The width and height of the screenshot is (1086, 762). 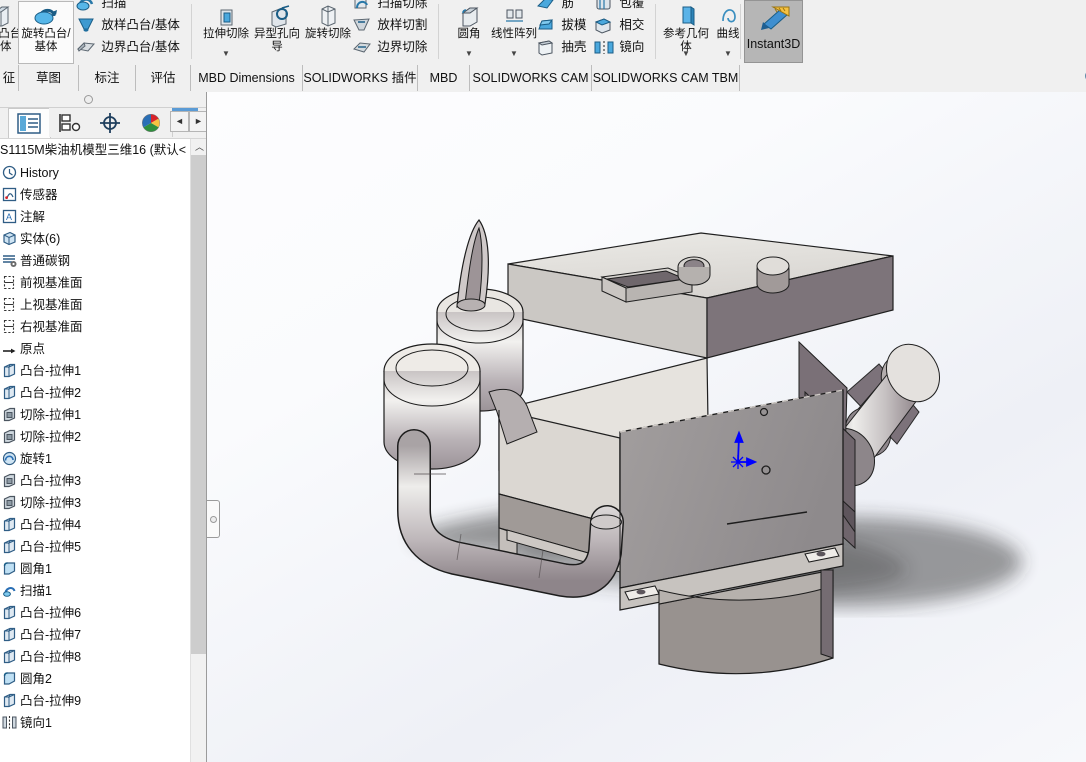 What do you see at coordinates (198, 121) in the screenshot?
I see `tab-scroll-next-label: ►` at bounding box center [198, 121].